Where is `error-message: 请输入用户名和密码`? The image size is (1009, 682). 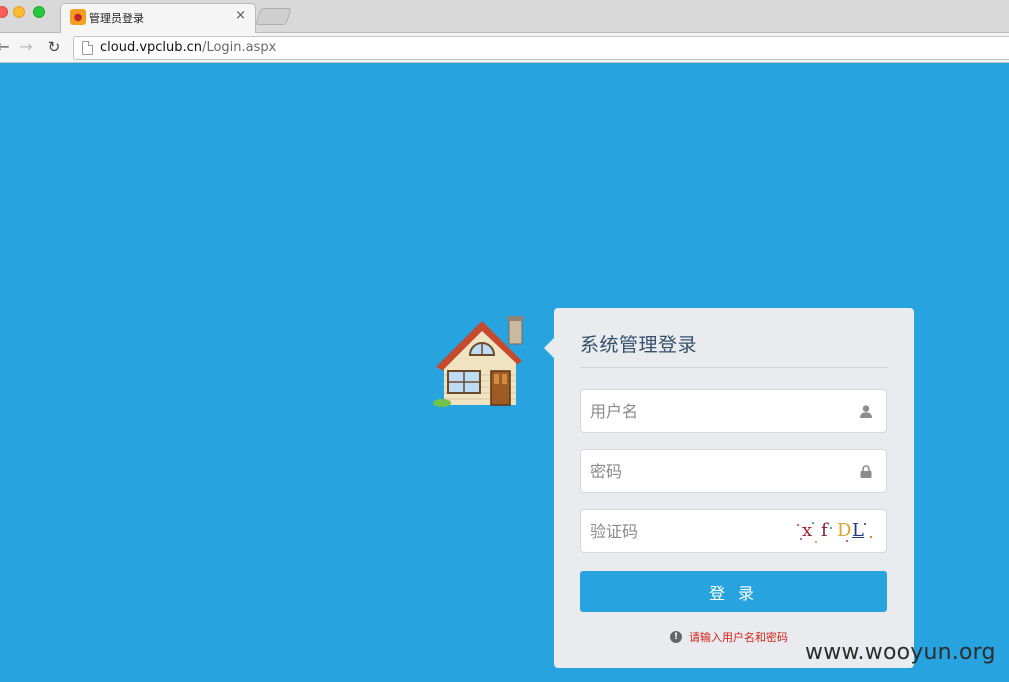 error-message: 请输入用户名和密码 is located at coordinates (738, 637).